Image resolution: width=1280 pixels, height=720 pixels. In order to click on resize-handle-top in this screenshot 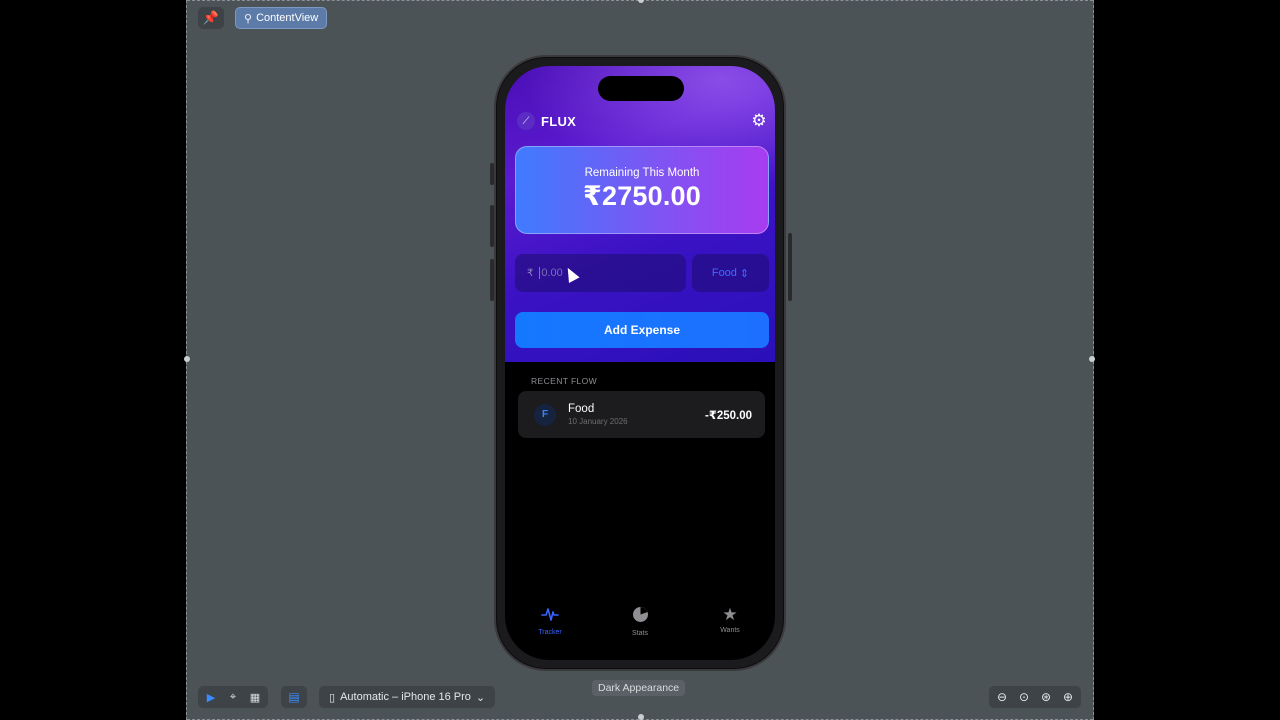, I will do `click(641, 1)`.